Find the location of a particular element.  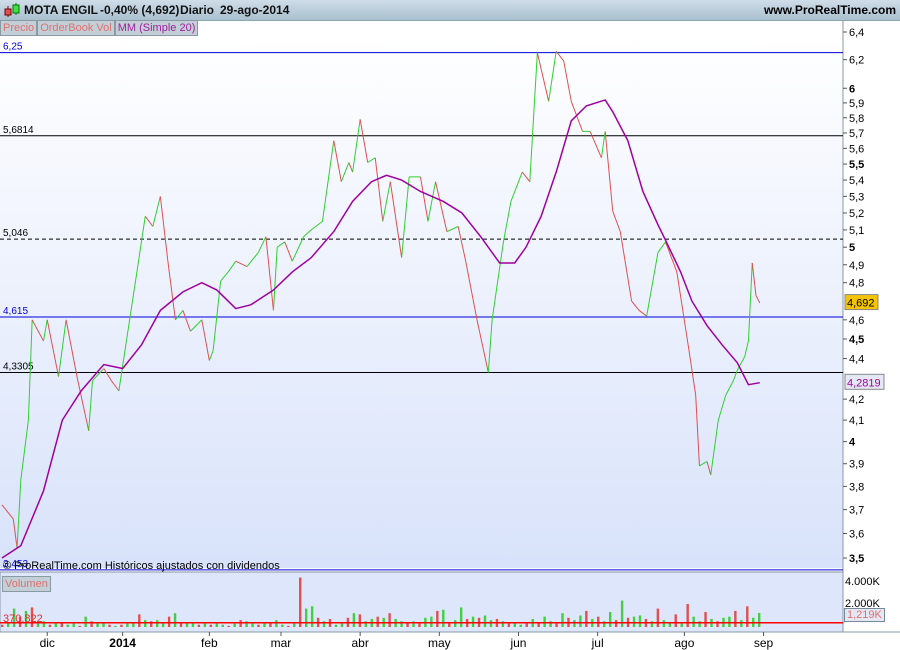

ytick-label-9: 5,3 is located at coordinates (856, 197).